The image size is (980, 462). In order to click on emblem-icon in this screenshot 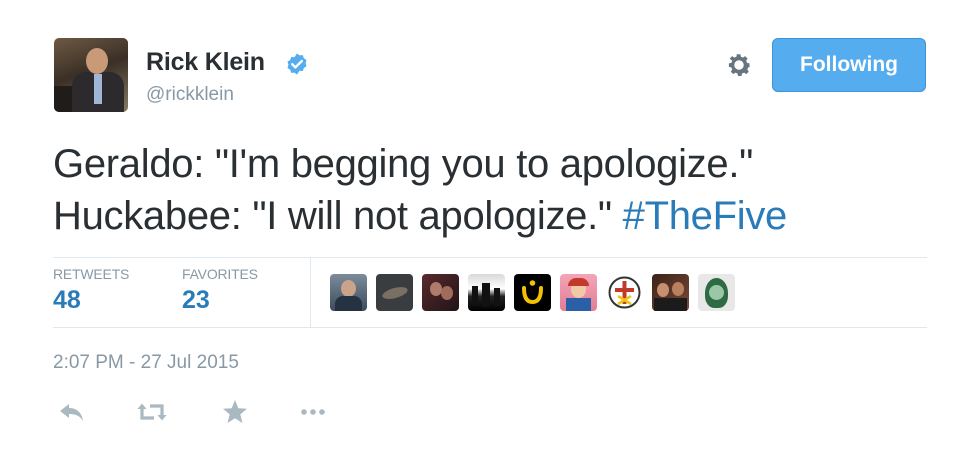, I will do `click(624, 292)`.